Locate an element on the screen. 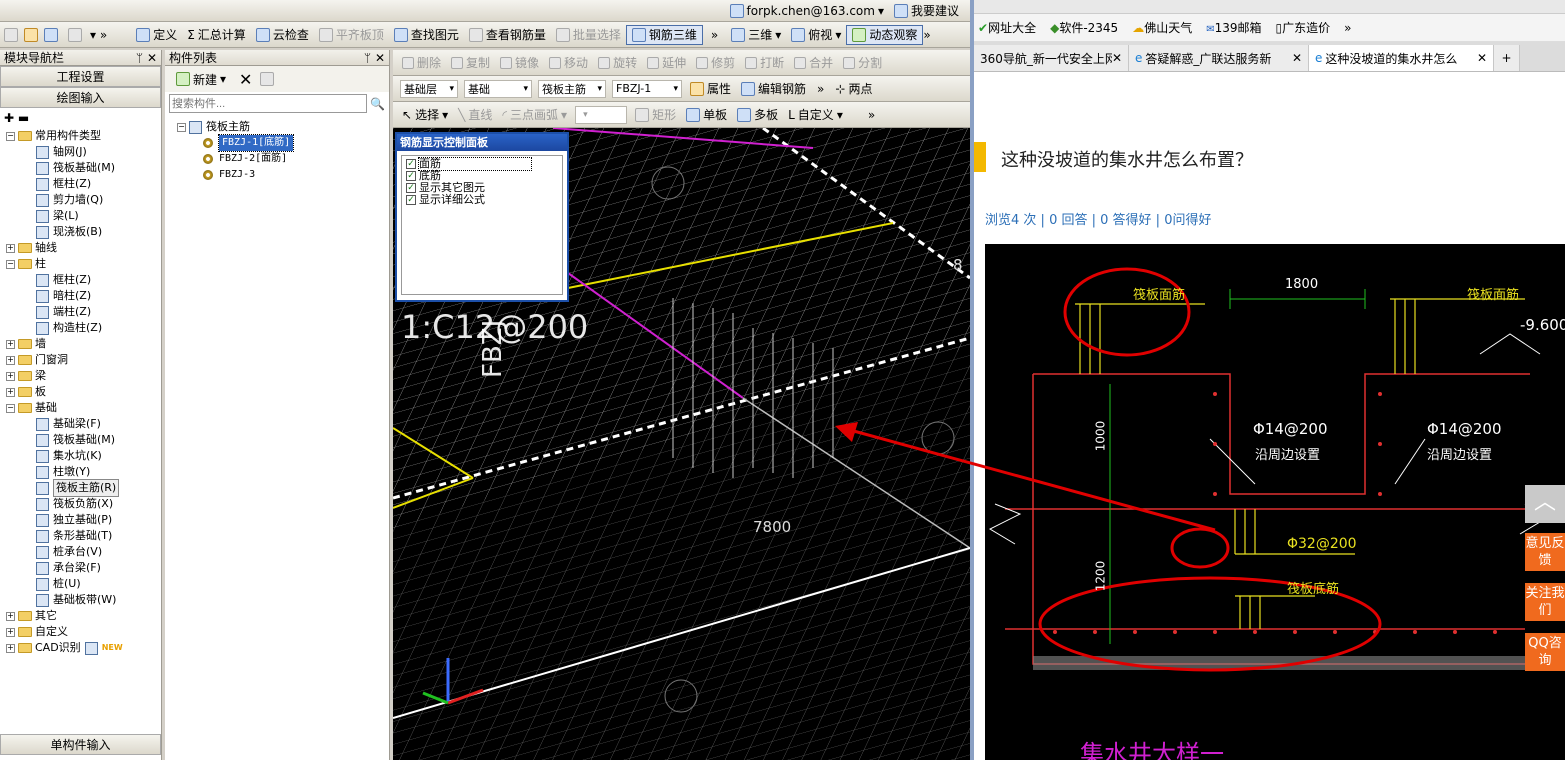  find-element-button: 查找图元 is located at coordinates (426, 35).